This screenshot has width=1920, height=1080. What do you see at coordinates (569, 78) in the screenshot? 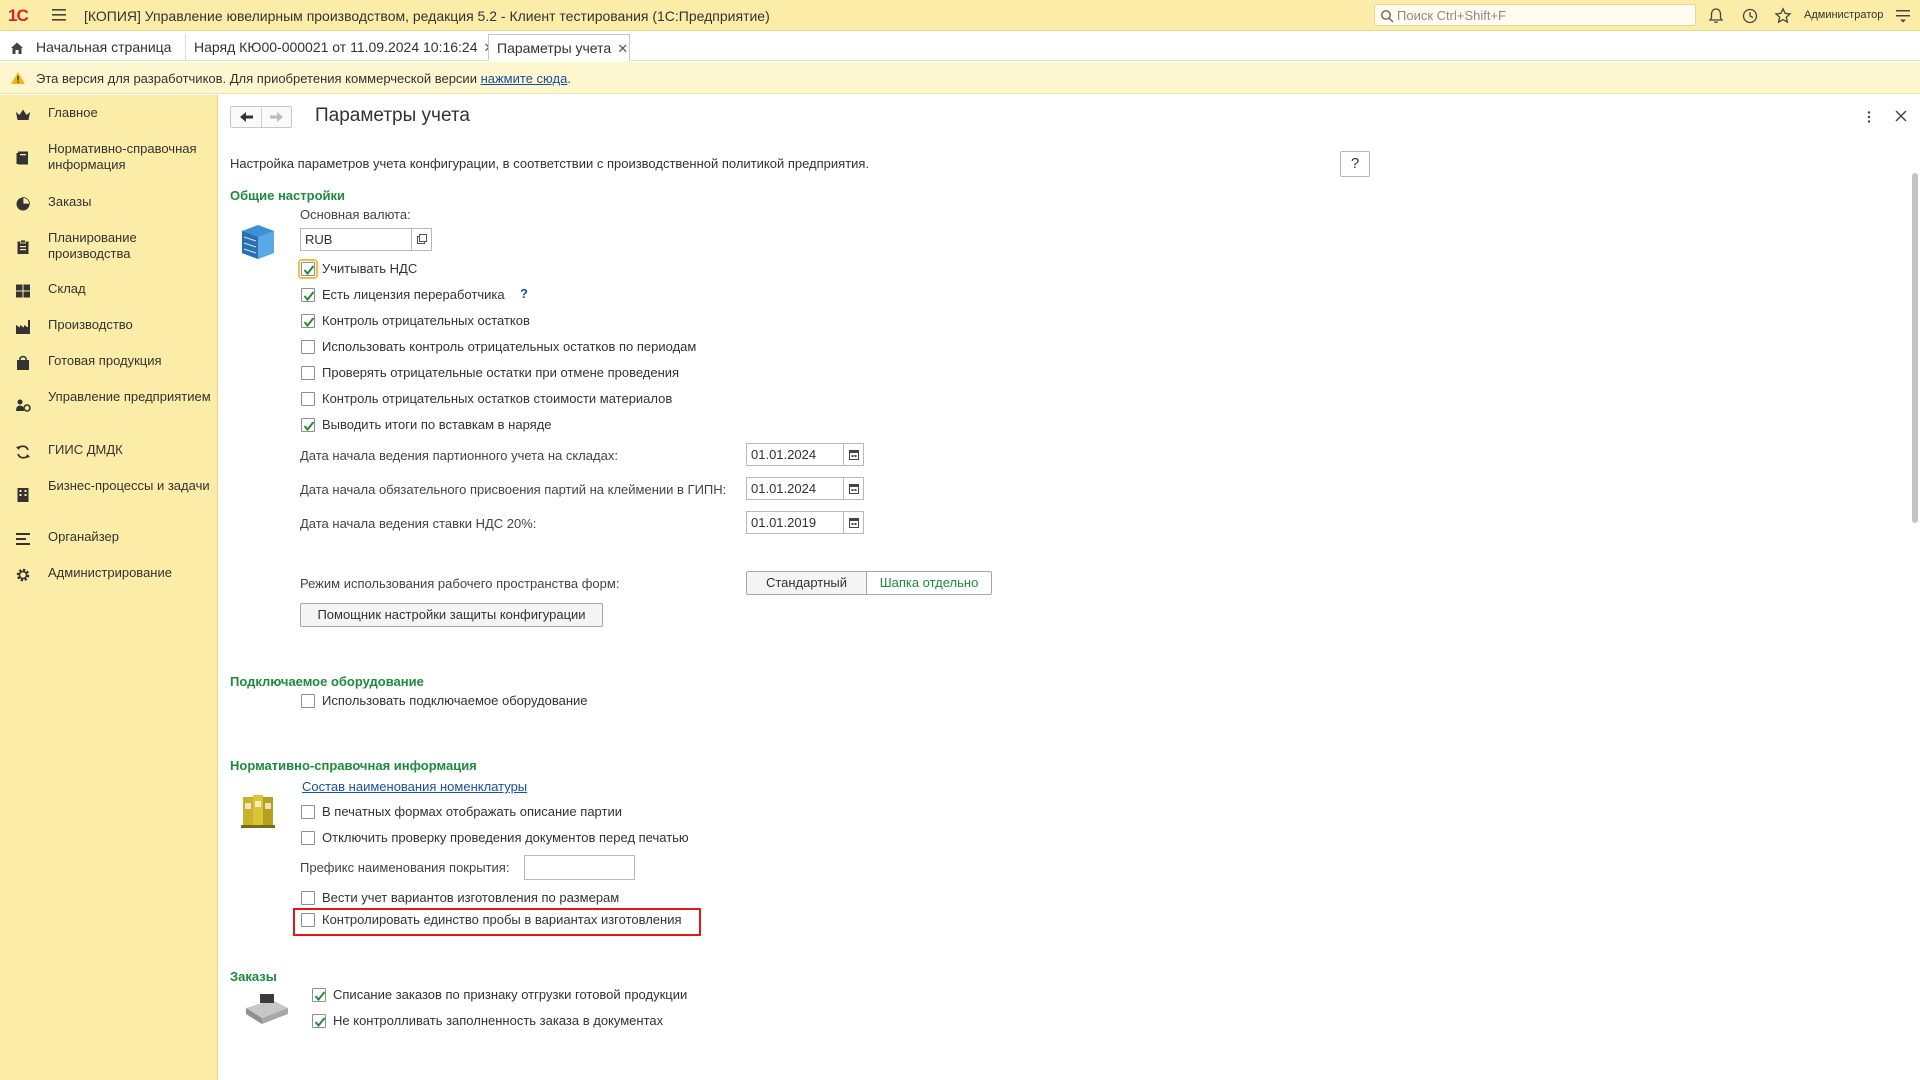
I see `notice-suffix: .` at bounding box center [569, 78].